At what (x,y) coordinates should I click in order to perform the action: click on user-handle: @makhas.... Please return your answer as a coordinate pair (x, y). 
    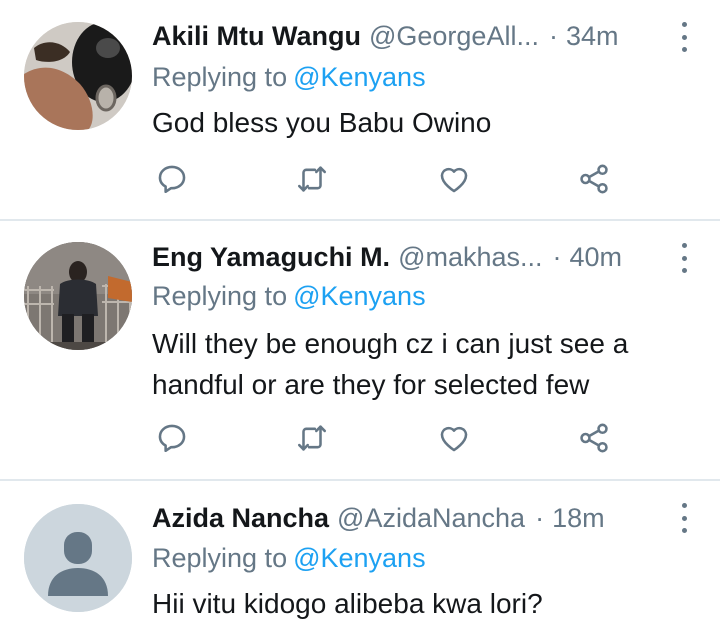
    Looking at the image, I should click on (470, 257).